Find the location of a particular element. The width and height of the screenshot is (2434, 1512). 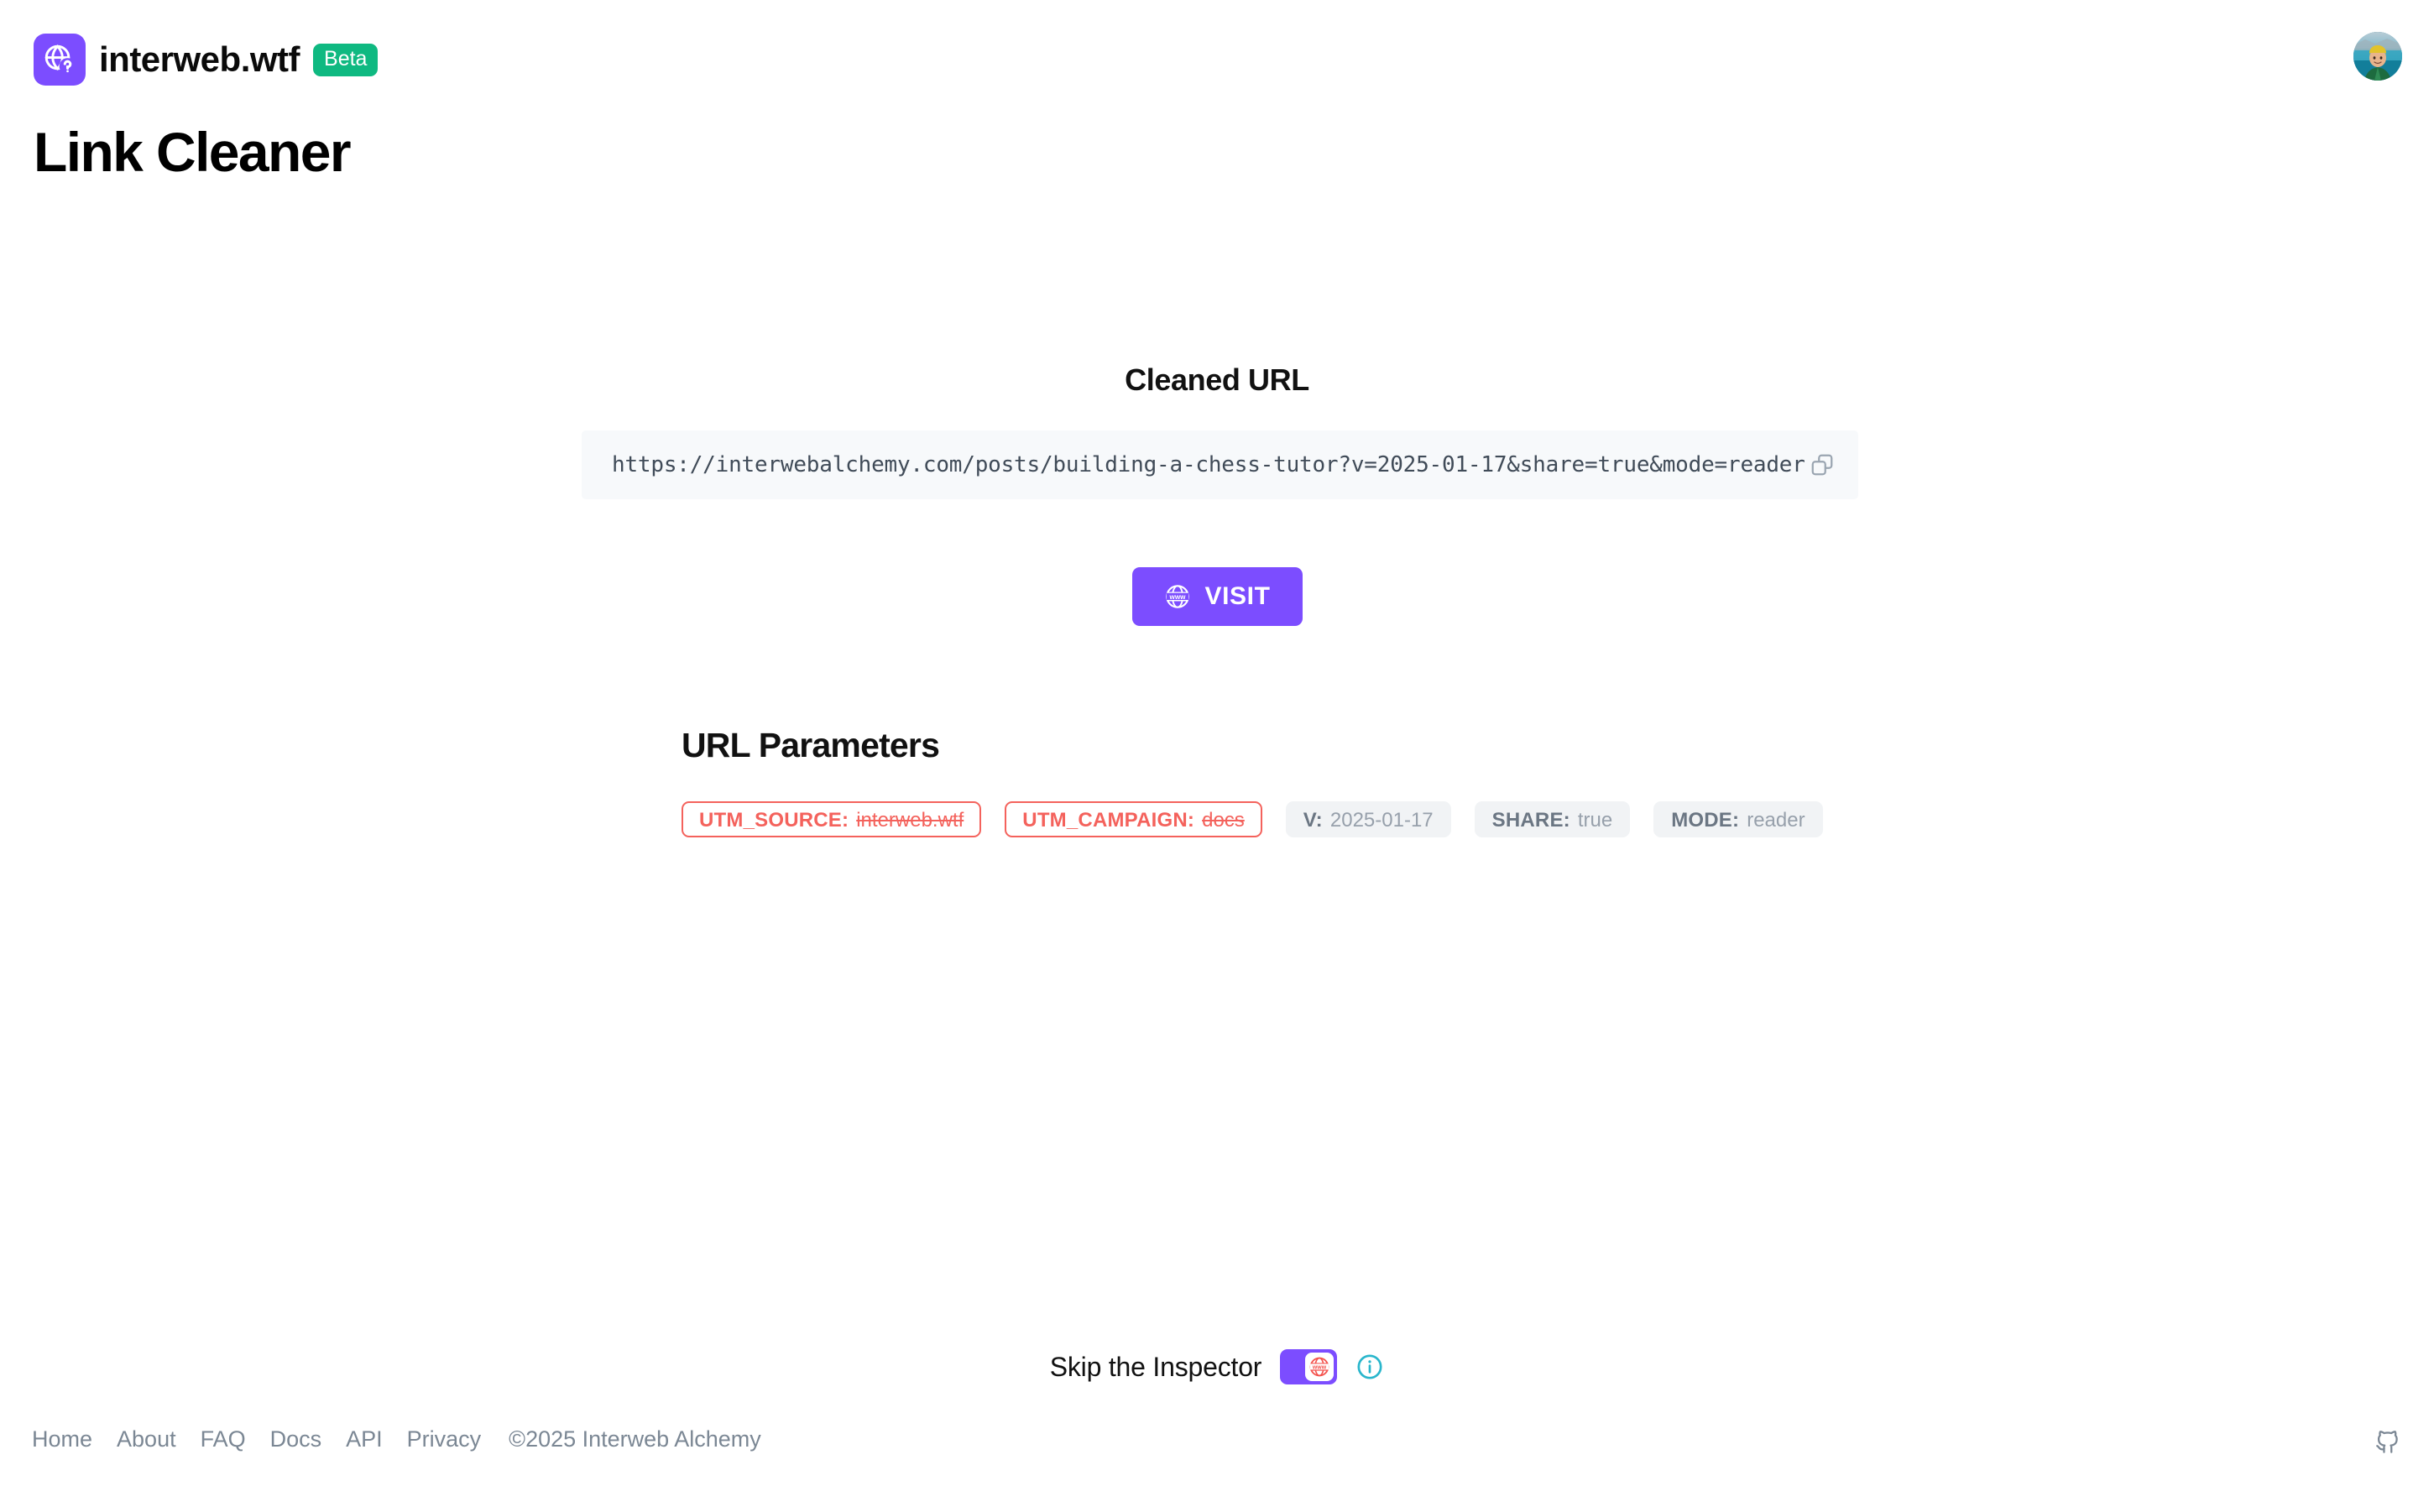

parameter-key: SHARE: is located at coordinates (1530, 821).